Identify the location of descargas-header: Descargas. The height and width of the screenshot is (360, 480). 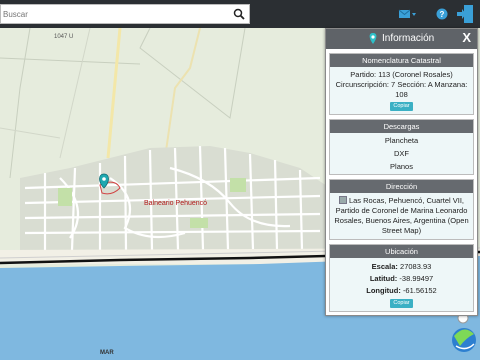
(401, 126).